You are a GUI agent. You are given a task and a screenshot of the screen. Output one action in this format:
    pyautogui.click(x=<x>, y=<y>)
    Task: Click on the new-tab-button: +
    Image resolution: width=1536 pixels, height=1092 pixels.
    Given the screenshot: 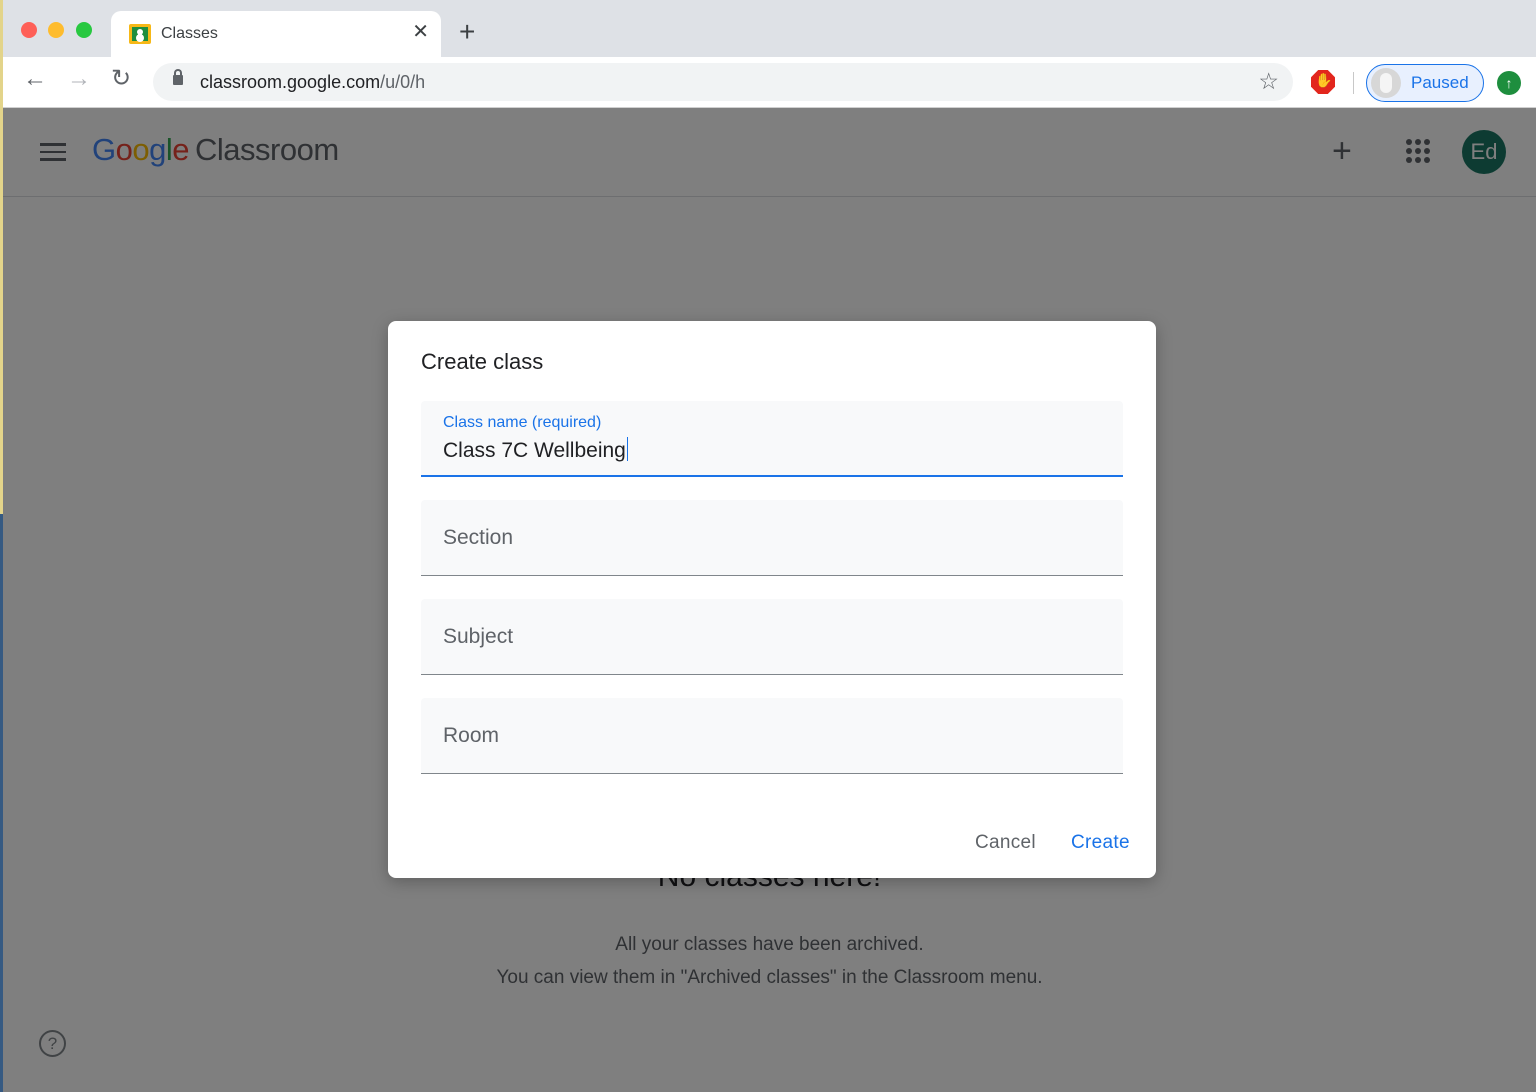 What is the action you would take?
    pyautogui.click(x=467, y=32)
    